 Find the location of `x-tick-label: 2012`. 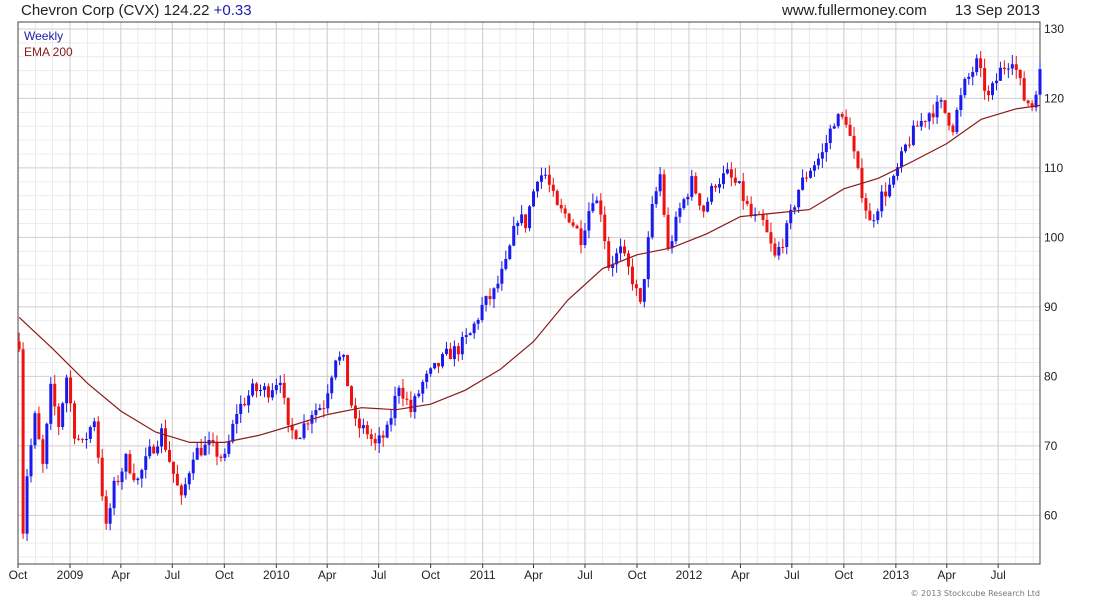

x-tick-label: 2012 is located at coordinates (689, 575).